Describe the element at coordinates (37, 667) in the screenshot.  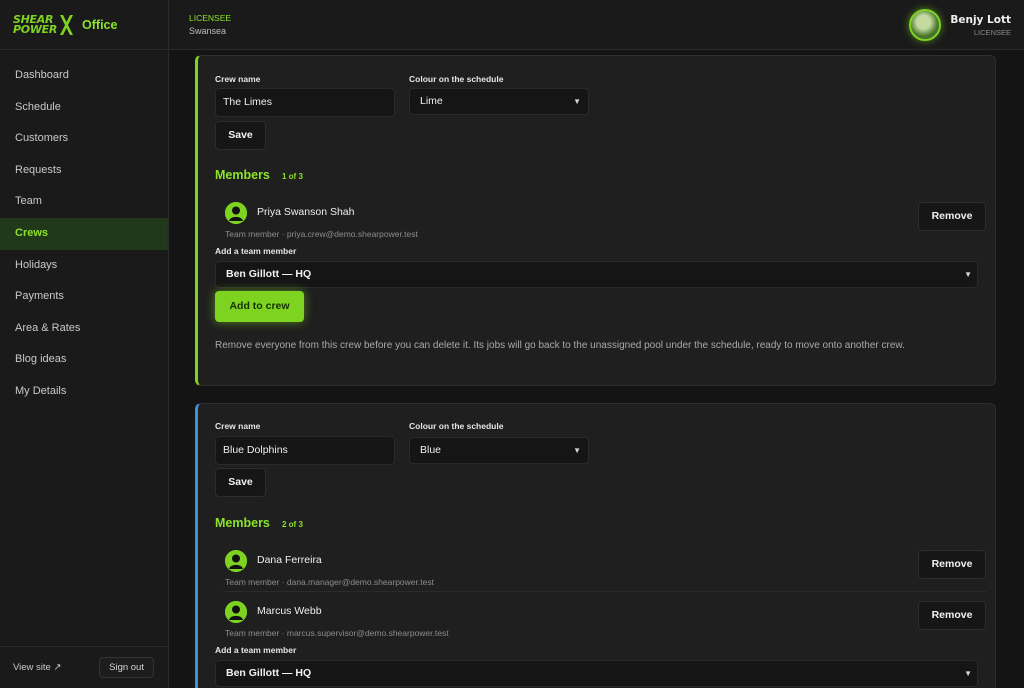
I see `view-site-link: View site ↗` at that location.